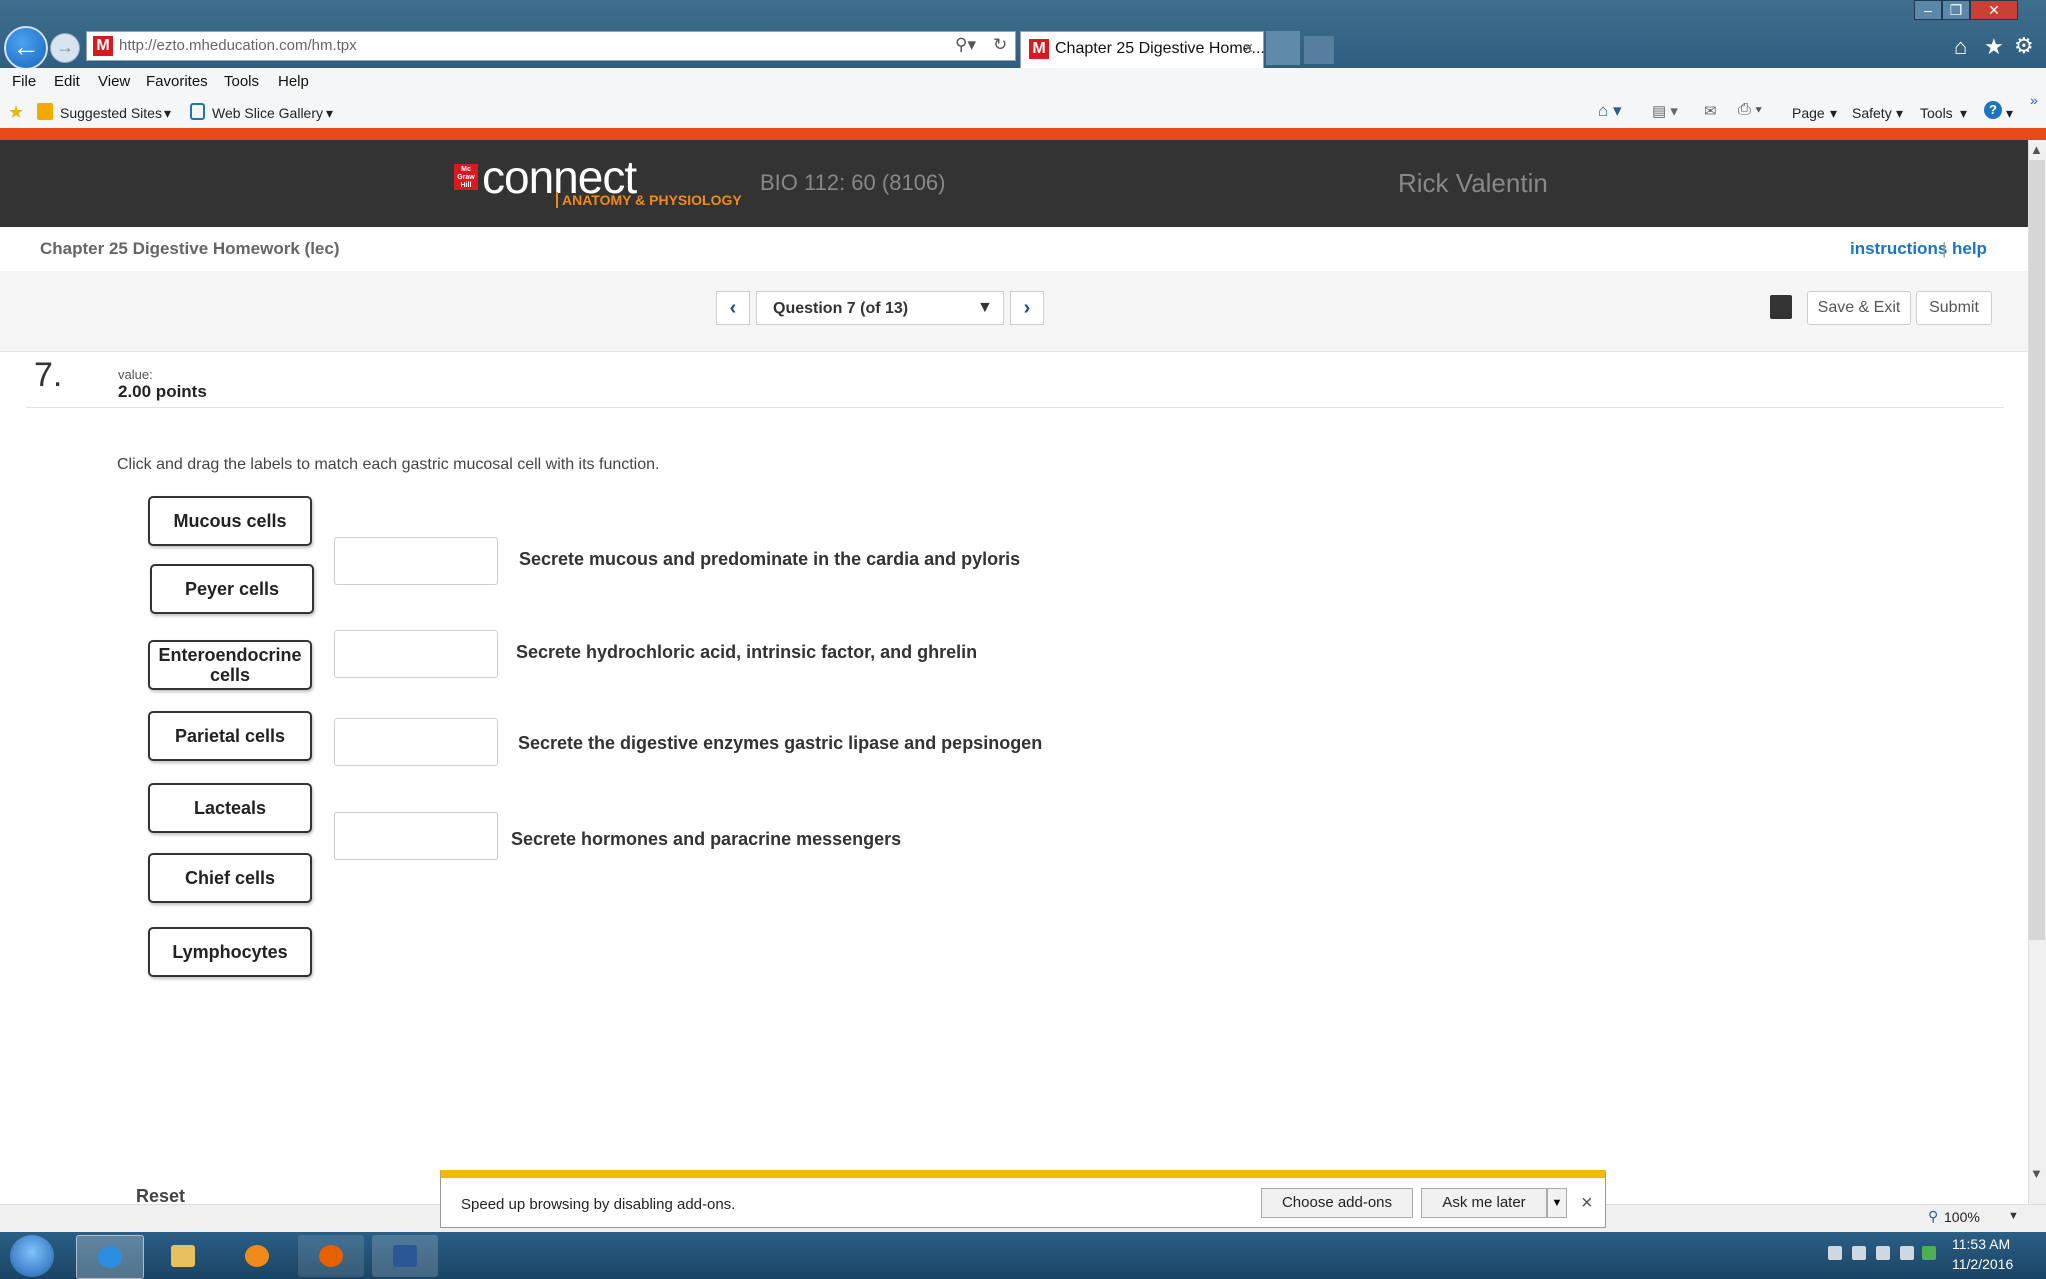  Describe the element at coordinates (1898, 249) in the screenshot. I see `instructions-link: instructions` at that location.